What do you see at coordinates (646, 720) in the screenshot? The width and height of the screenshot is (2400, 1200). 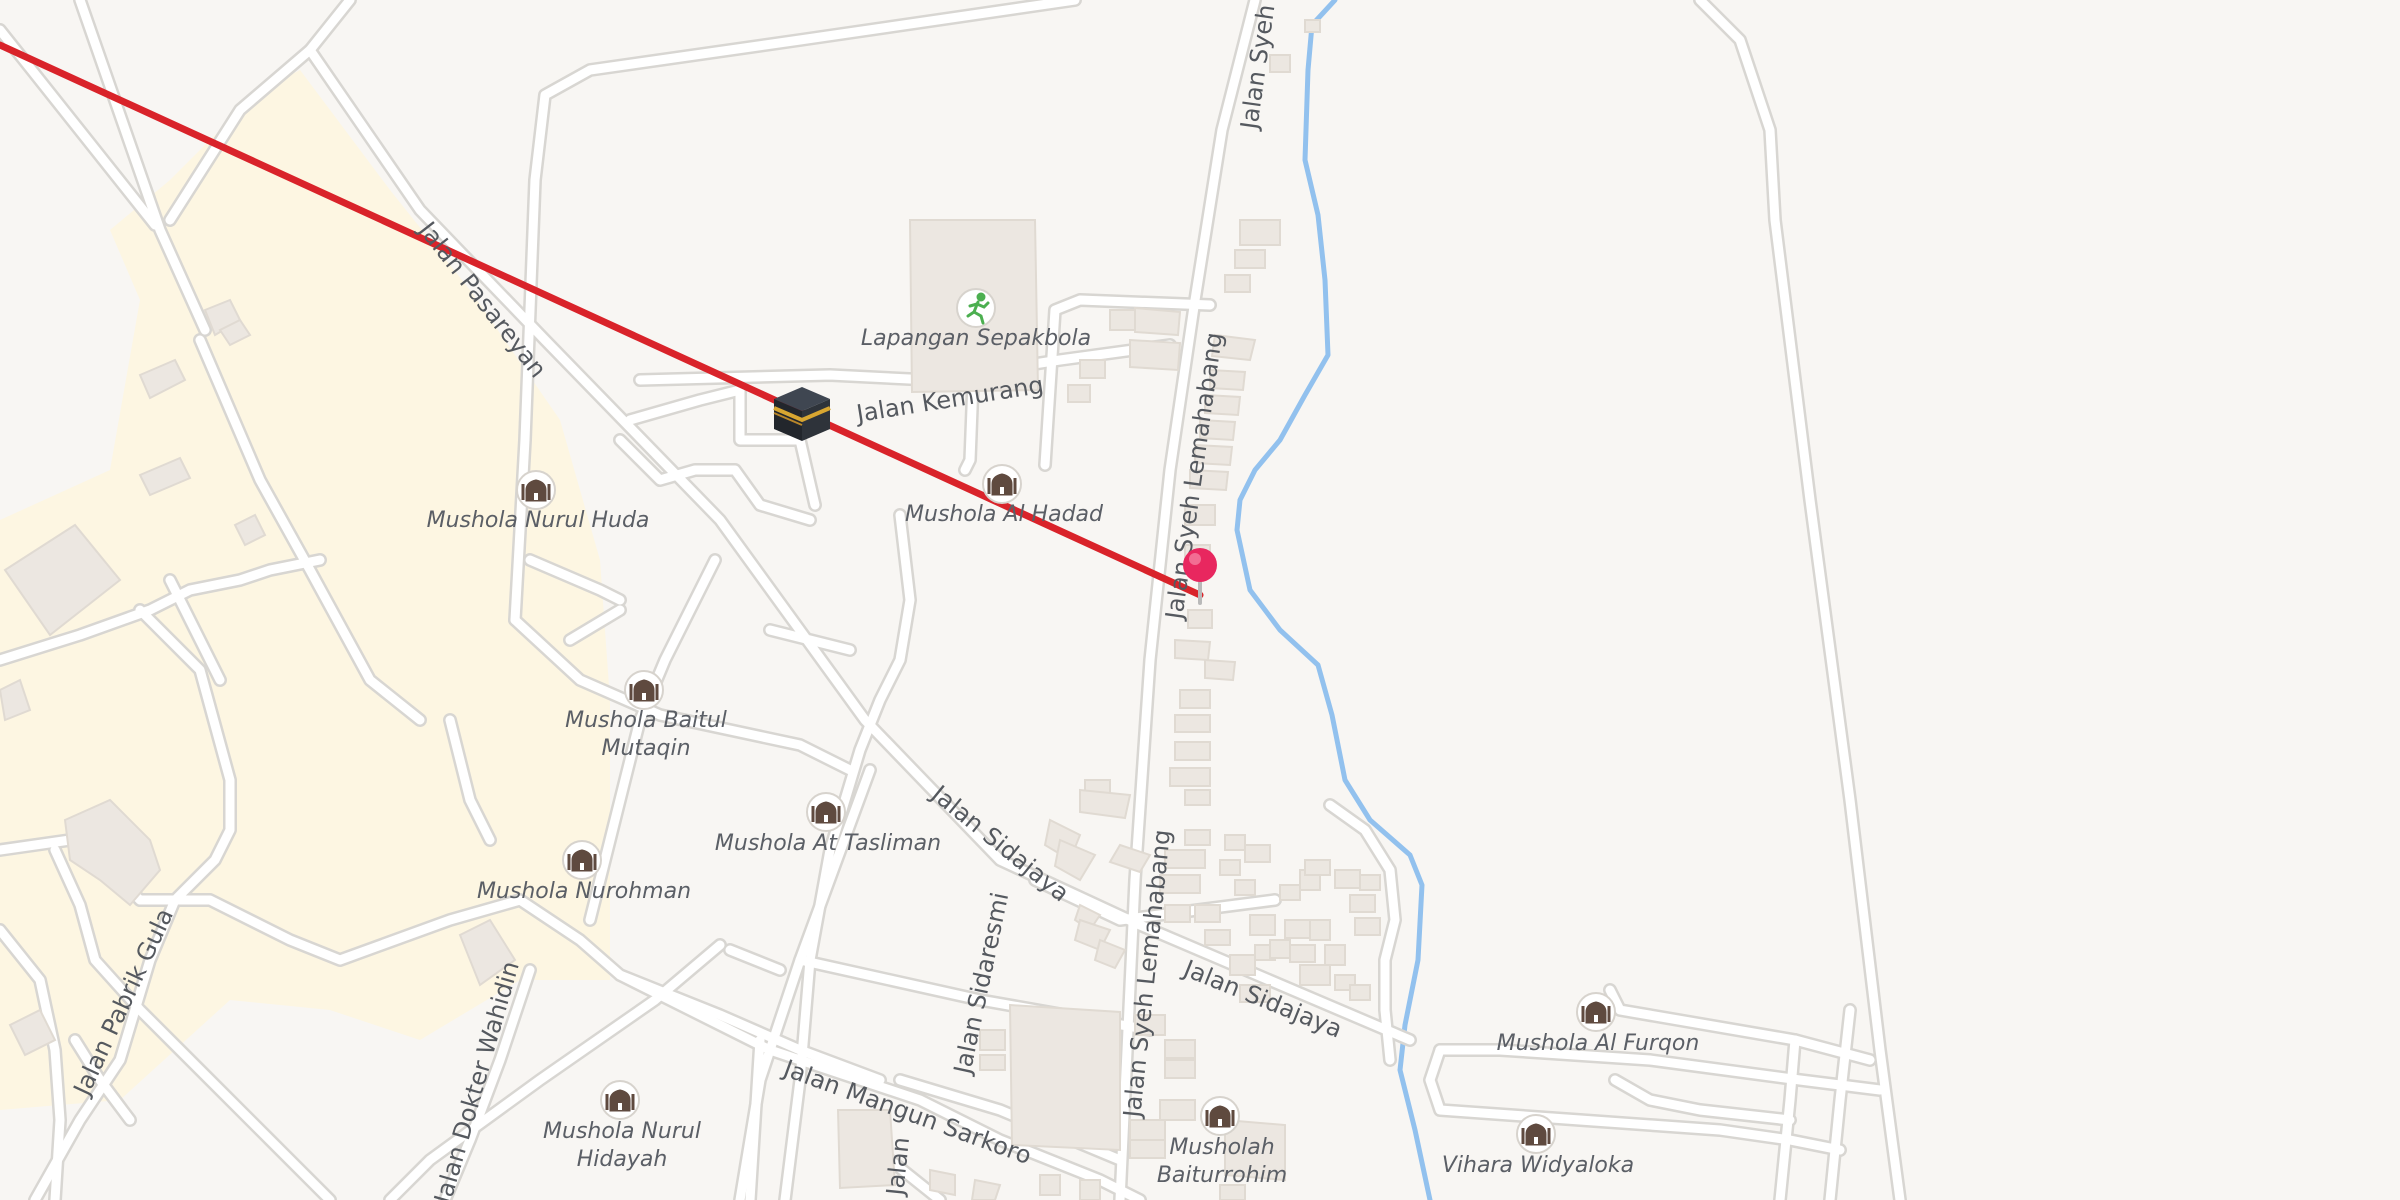 I see `poi-label-baitul-1: Mushola Baitul` at bounding box center [646, 720].